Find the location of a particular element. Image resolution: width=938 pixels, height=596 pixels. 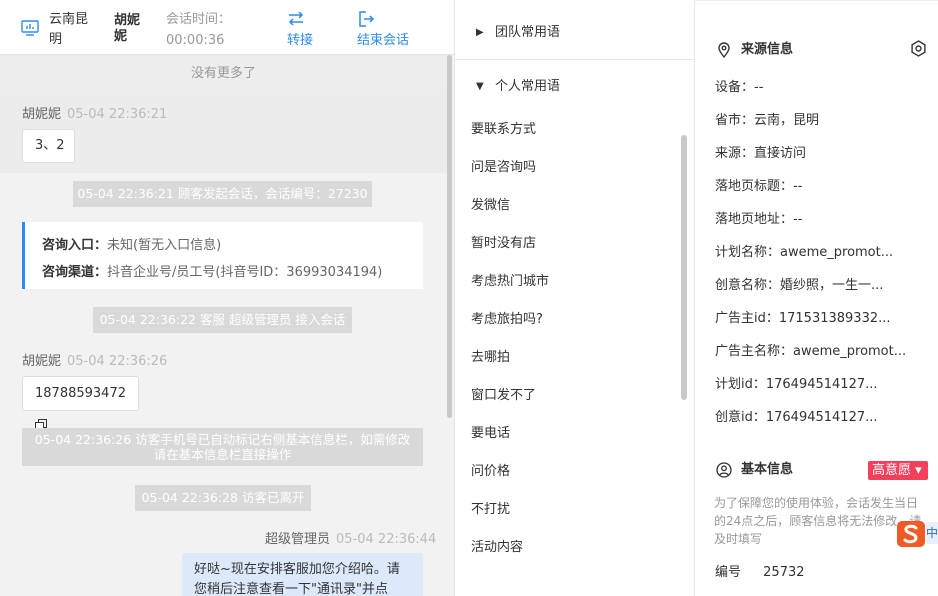

phrase-item: 不打扰 is located at coordinates (490, 510).